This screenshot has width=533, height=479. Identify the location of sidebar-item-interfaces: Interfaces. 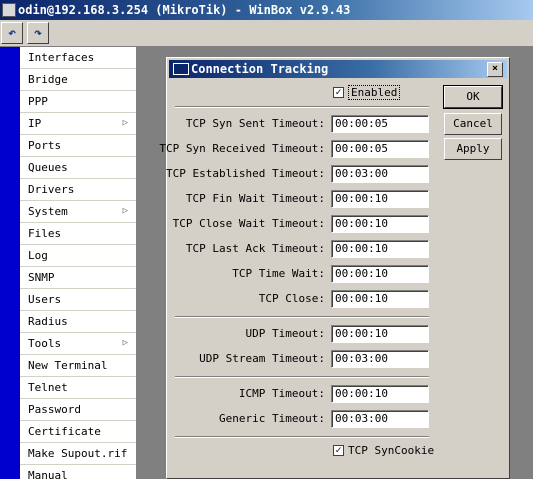
(78, 58).